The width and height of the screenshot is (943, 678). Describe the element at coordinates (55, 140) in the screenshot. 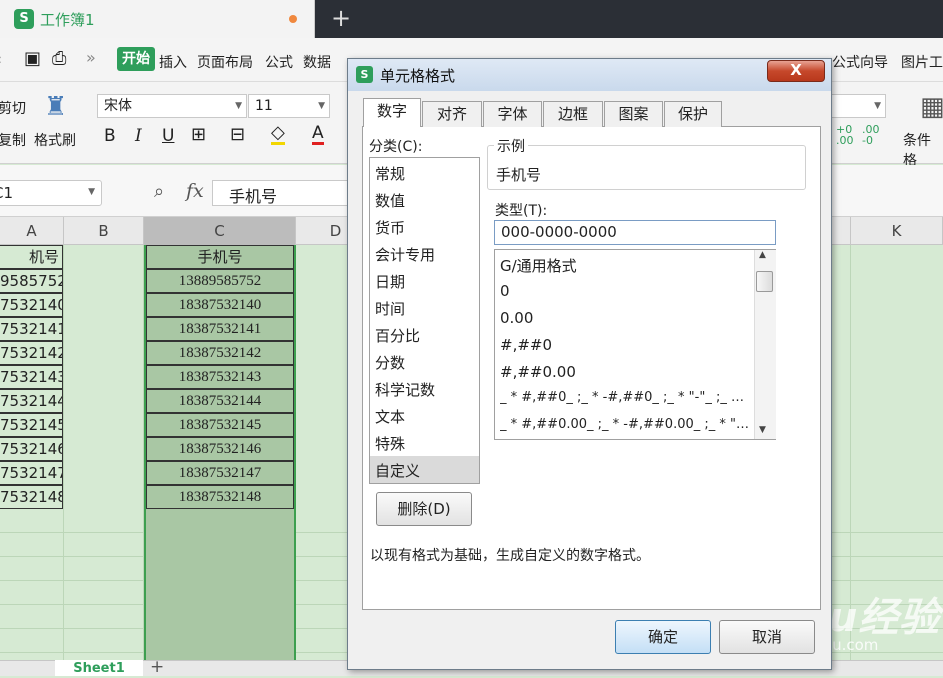

I see `format-painter-button: 格式刷` at that location.